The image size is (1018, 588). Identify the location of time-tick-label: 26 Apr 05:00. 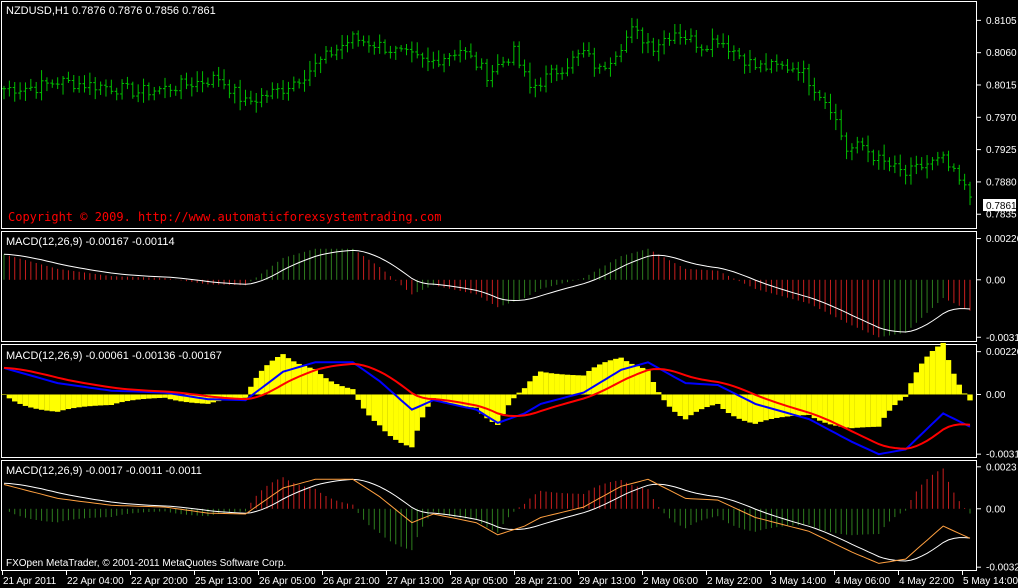
(287, 581).